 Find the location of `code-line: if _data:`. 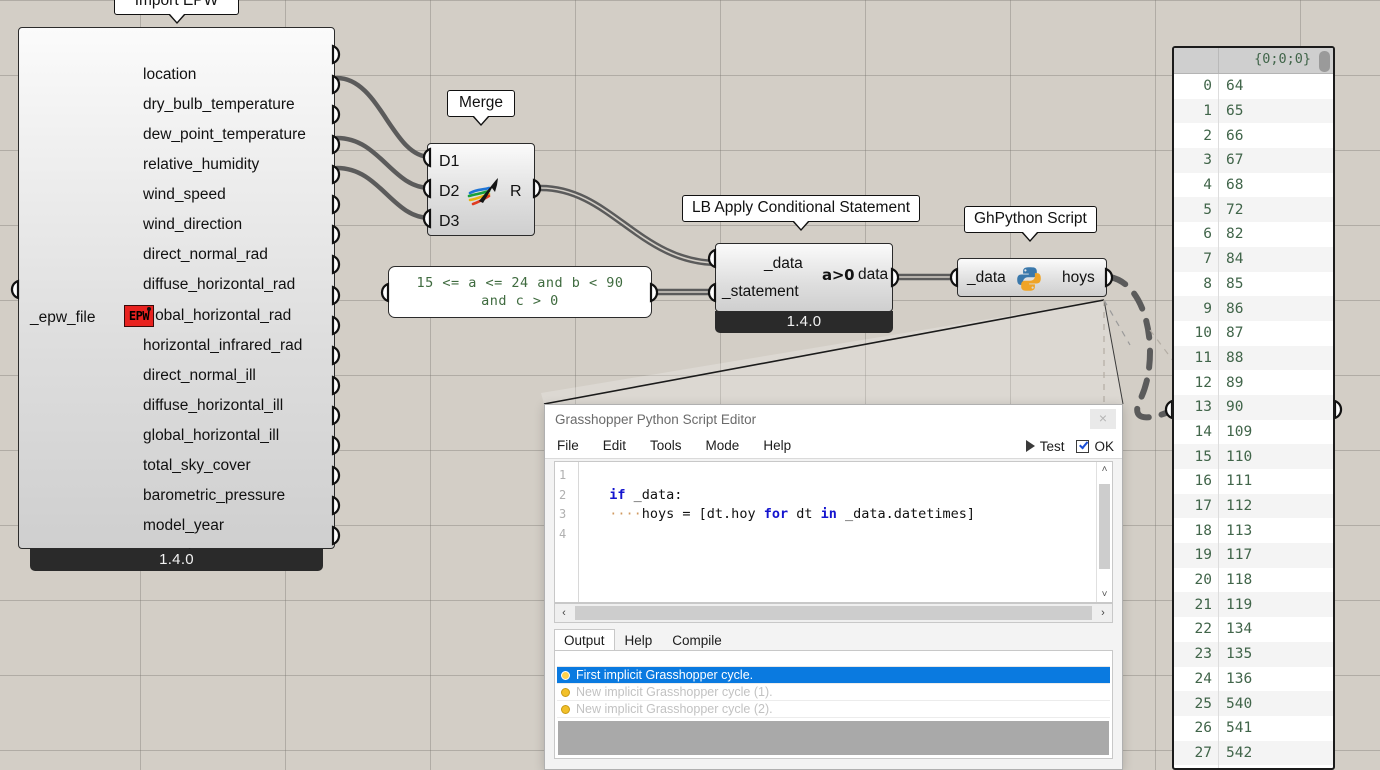

code-line: if _data: is located at coordinates (844, 496).